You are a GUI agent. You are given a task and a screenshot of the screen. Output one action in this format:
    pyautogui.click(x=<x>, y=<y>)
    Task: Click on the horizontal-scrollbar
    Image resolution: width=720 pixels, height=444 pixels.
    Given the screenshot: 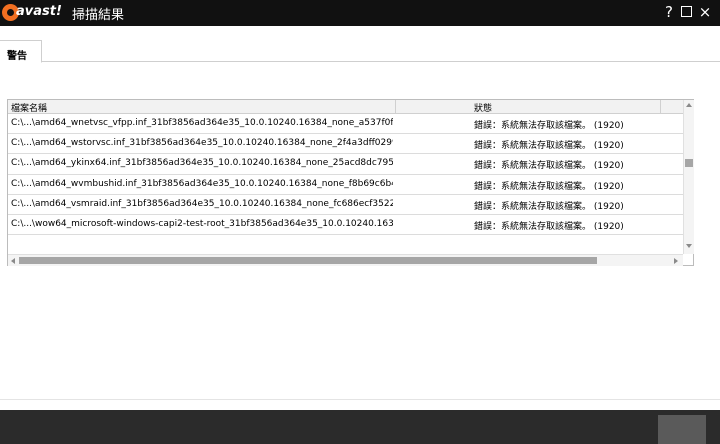 What is the action you would take?
    pyautogui.click(x=345, y=260)
    